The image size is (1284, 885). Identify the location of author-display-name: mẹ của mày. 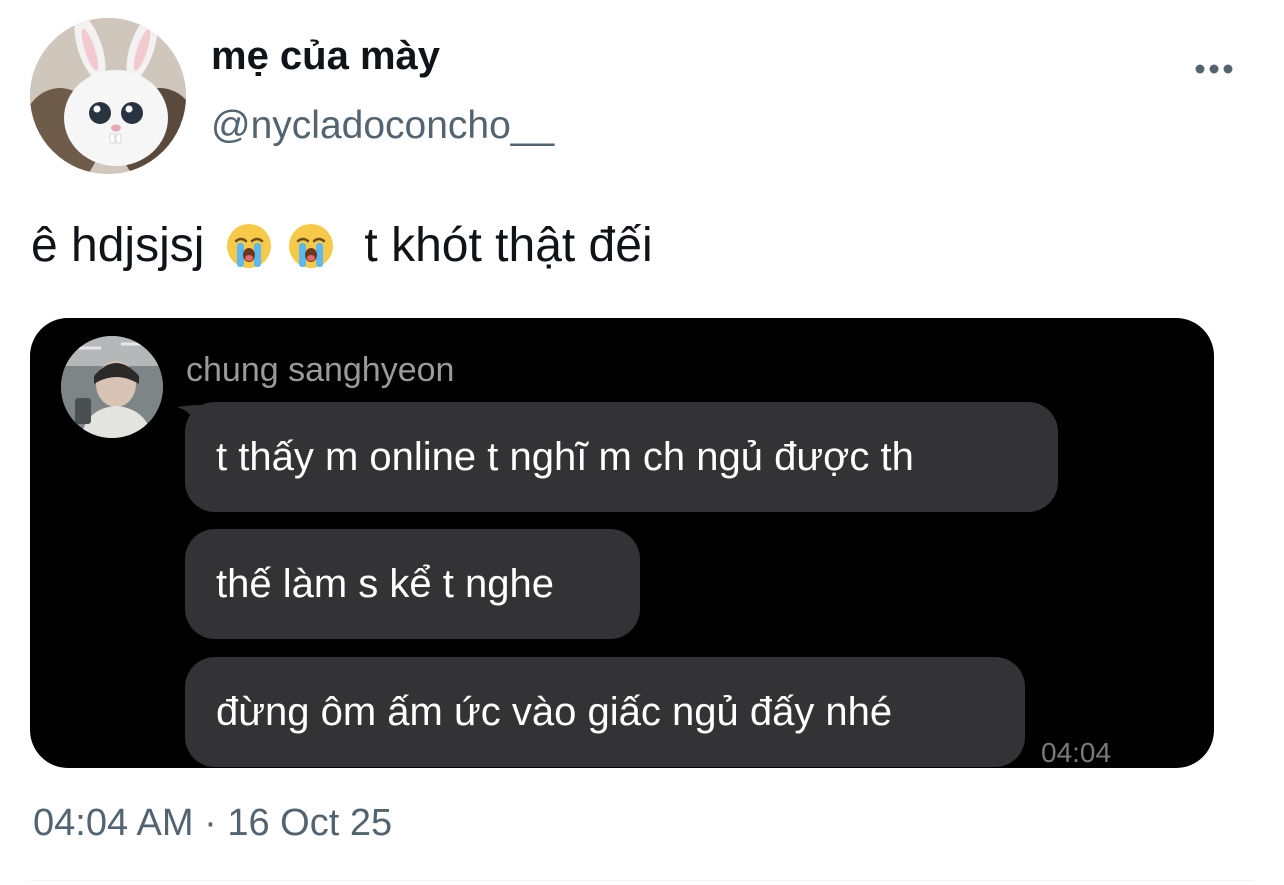
(325, 56).